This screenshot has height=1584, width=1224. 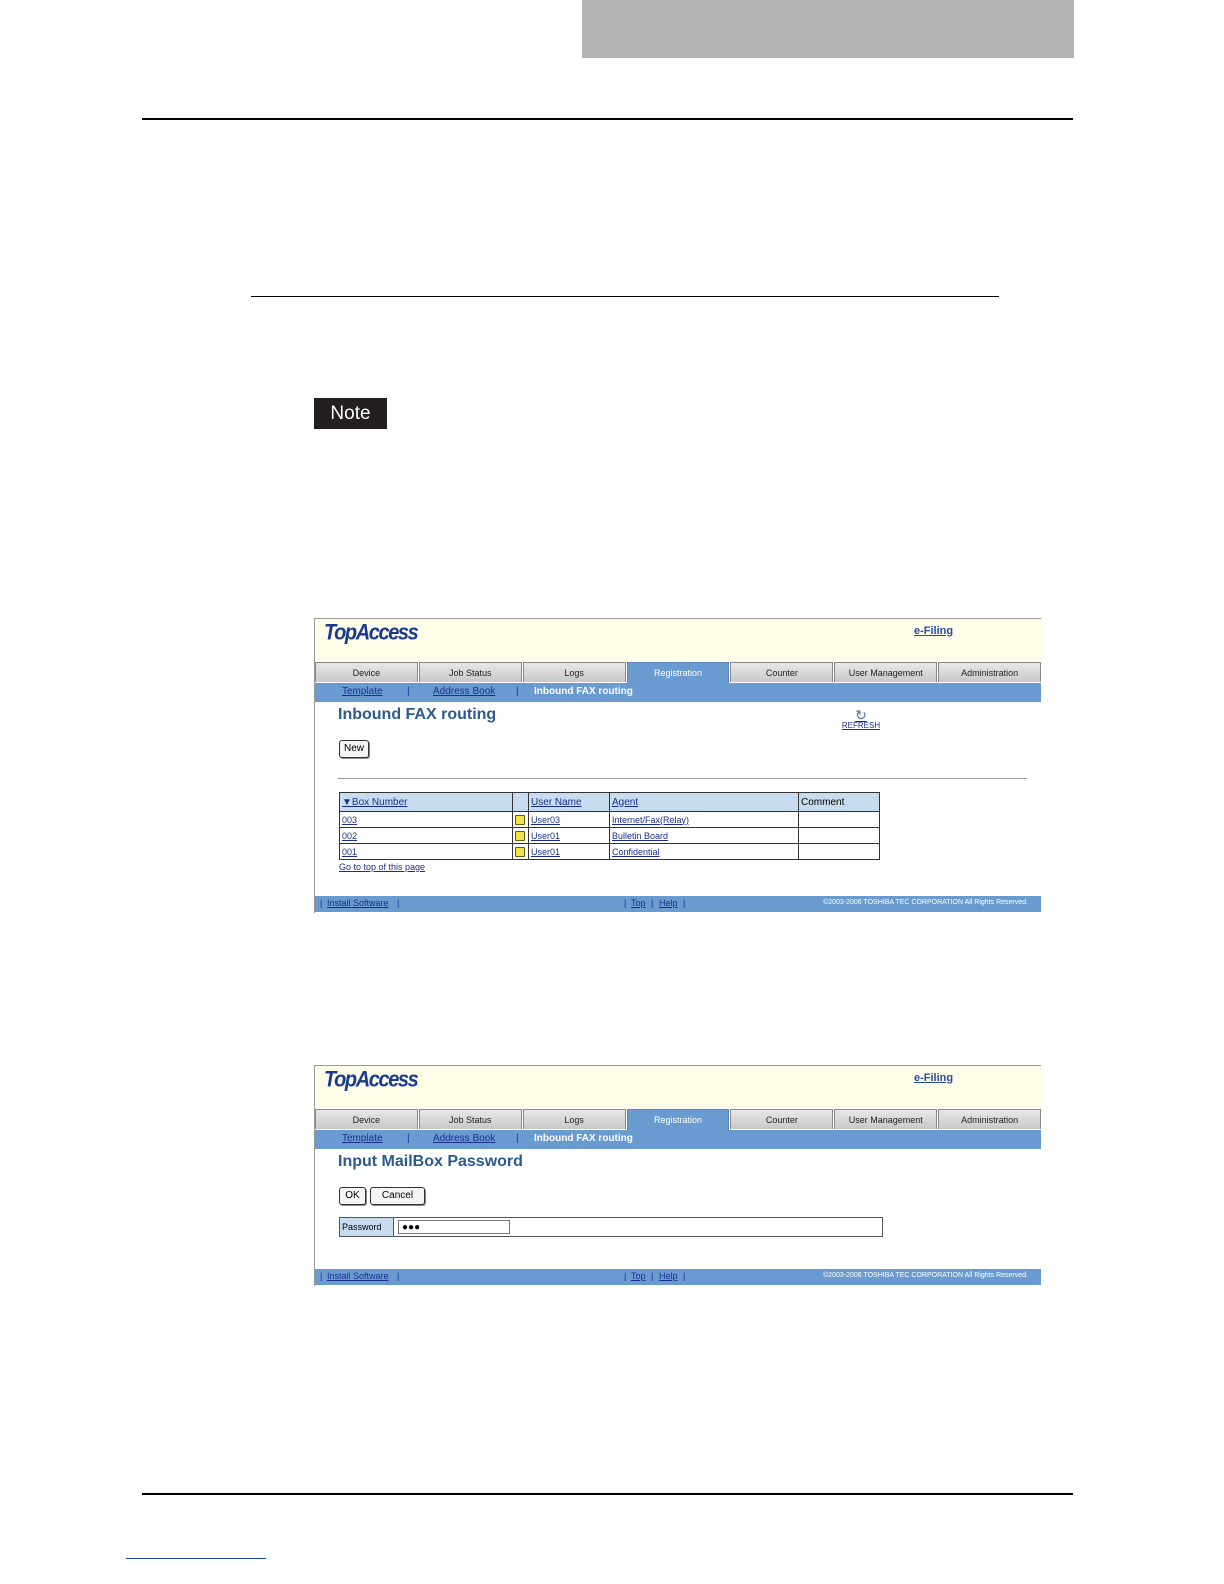 I want to click on cancel-button: Cancel, so click(x=397, y=1196).